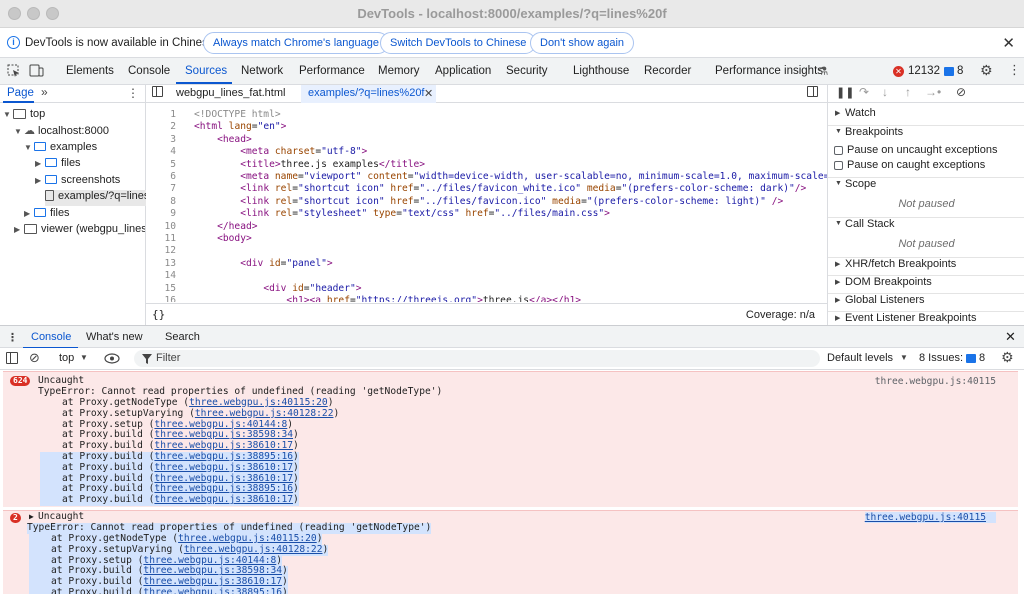  Describe the element at coordinates (926, 134) in the screenshot. I see `section-breakpoints: ▼ Breakpoints` at that location.